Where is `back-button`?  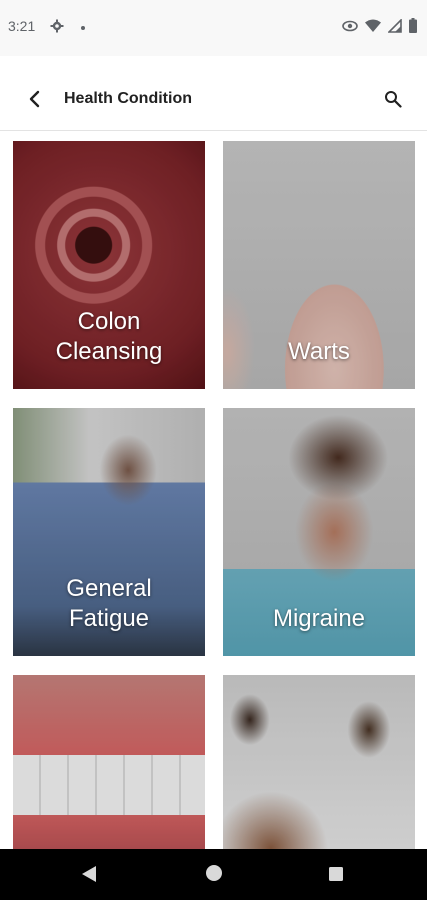
back-button is located at coordinates (34, 101).